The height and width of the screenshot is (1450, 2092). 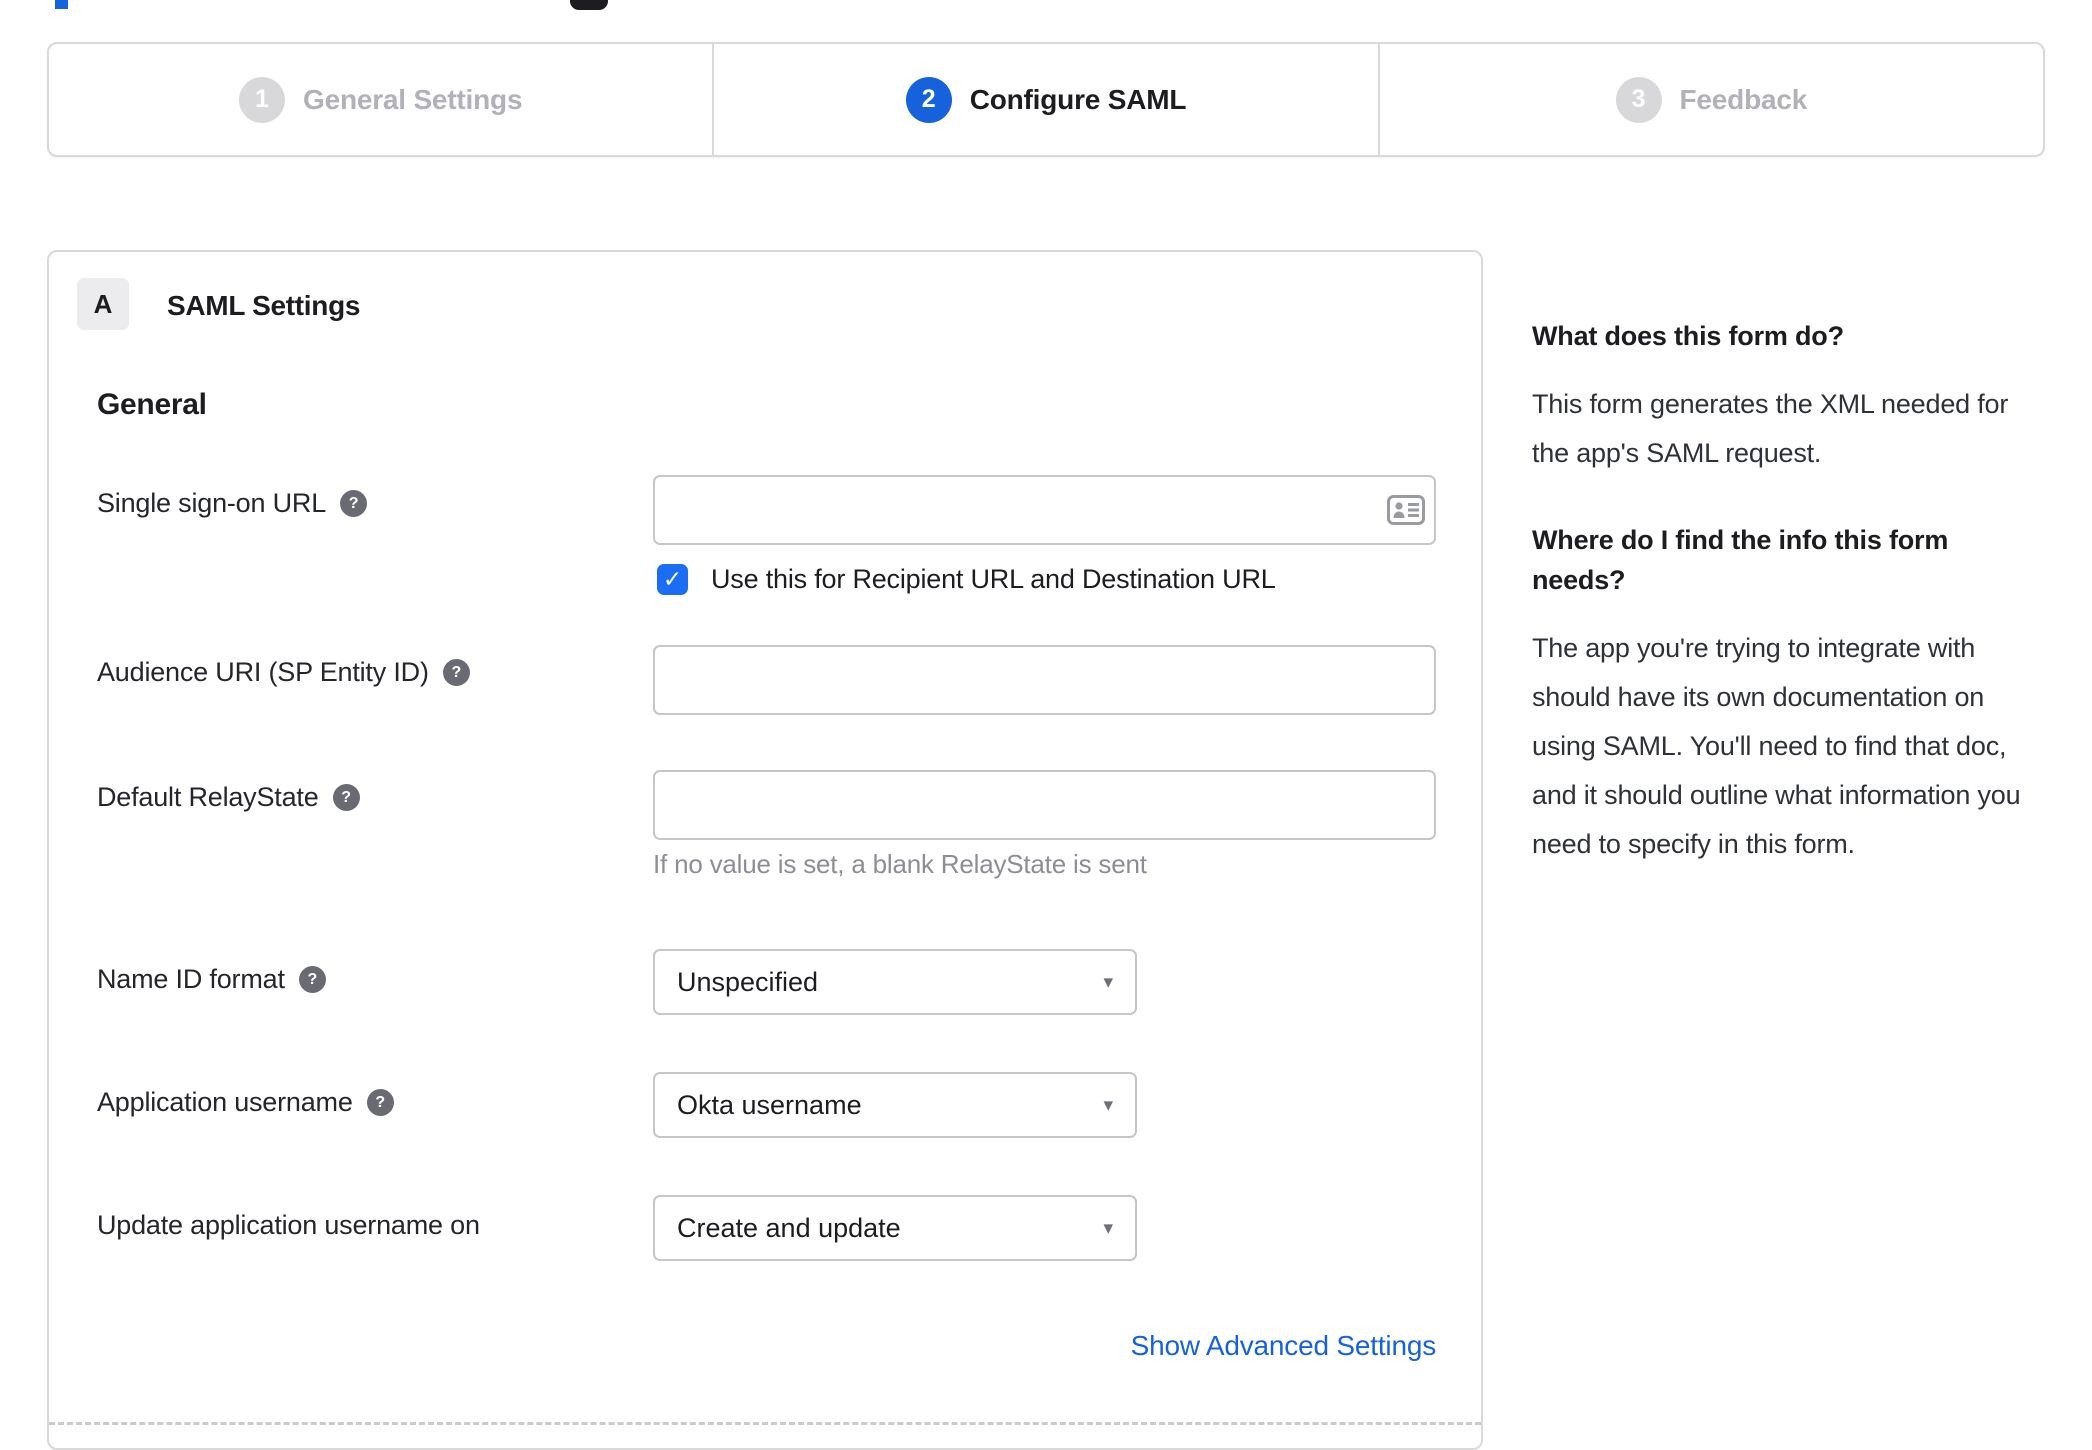 I want to click on help-what-heading: What does this form do?, so click(x=1688, y=336).